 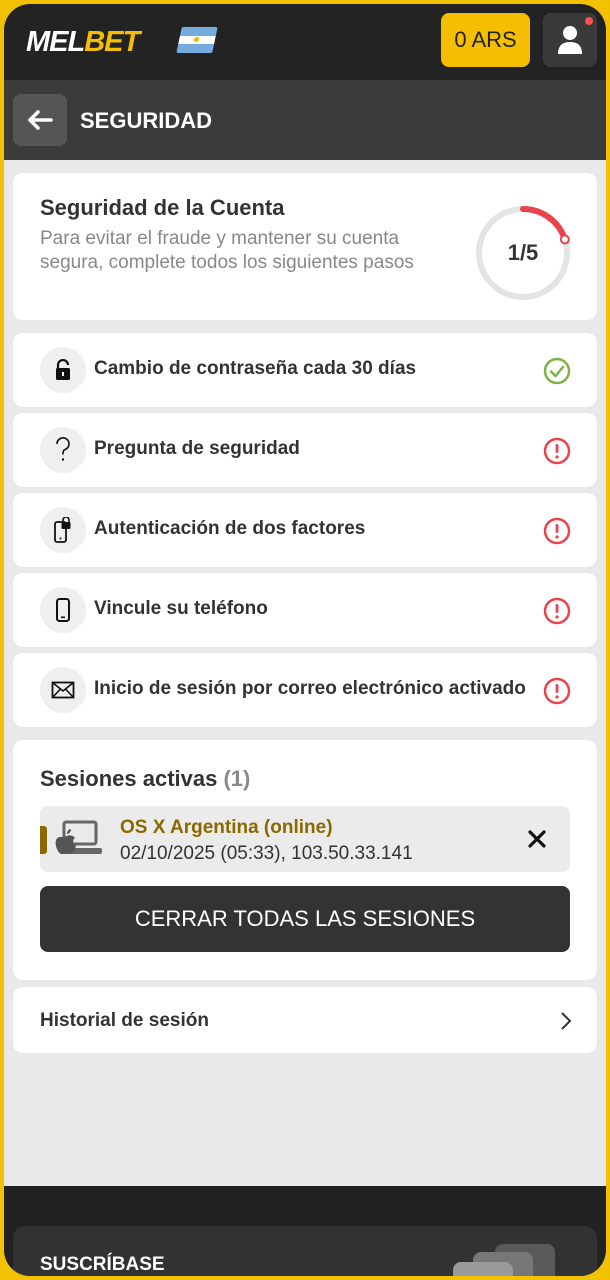 What do you see at coordinates (305, 450) in the screenshot?
I see `security-item: Pregunta de seguridad` at bounding box center [305, 450].